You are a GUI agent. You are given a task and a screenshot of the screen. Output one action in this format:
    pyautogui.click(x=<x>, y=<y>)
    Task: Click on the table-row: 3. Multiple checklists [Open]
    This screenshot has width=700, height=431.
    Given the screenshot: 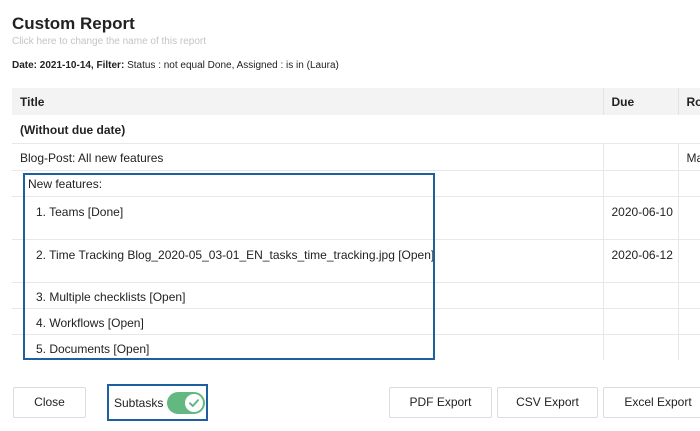 What is the action you would take?
    pyautogui.click(x=356, y=294)
    